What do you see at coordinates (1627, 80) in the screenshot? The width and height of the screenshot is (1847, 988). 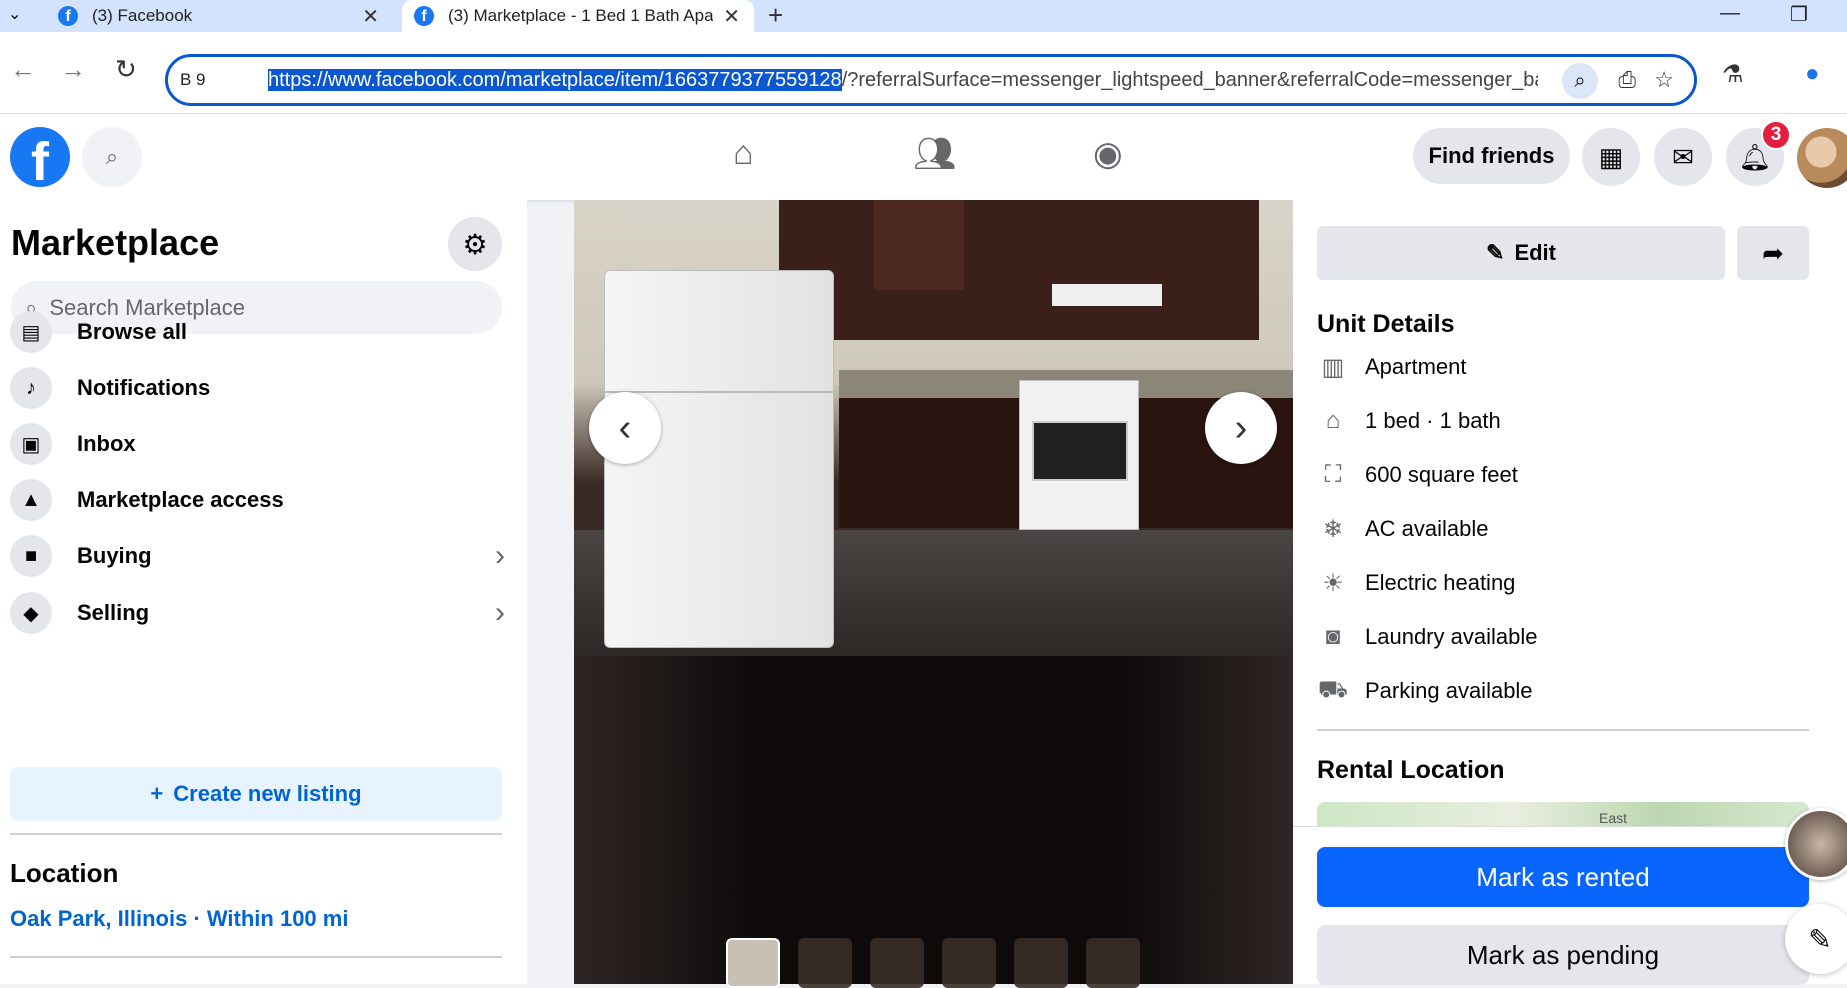 I see `install-app-icon: ⎙` at bounding box center [1627, 80].